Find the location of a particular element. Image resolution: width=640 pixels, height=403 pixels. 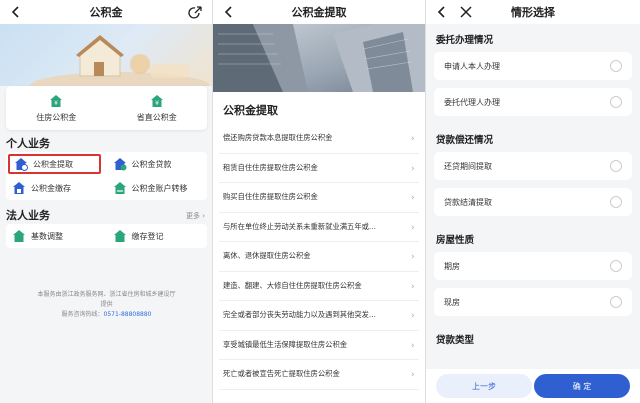

page-title: 情形选择 is located at coordinates (533, 12).